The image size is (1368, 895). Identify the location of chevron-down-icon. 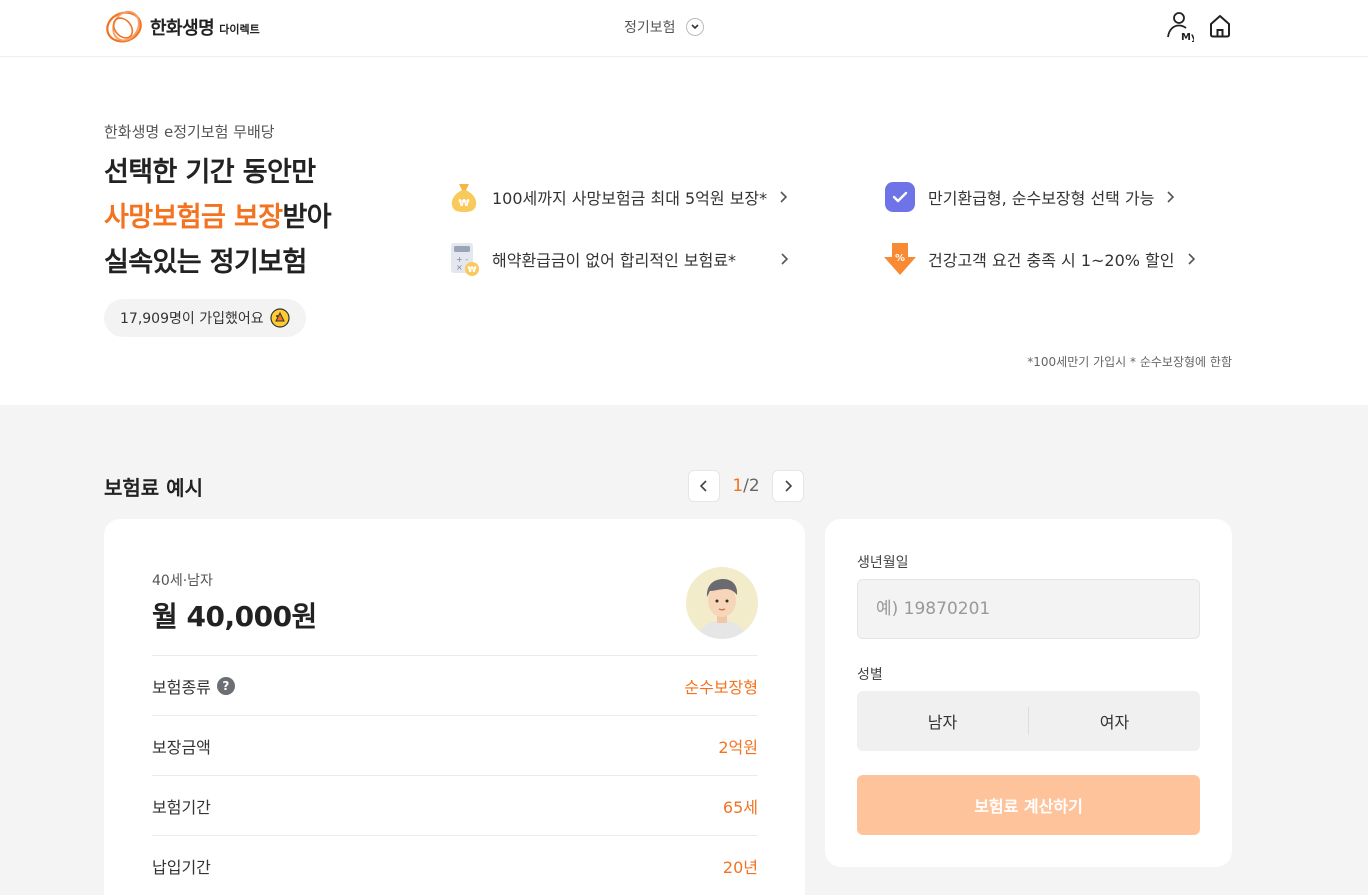
(694, 27).